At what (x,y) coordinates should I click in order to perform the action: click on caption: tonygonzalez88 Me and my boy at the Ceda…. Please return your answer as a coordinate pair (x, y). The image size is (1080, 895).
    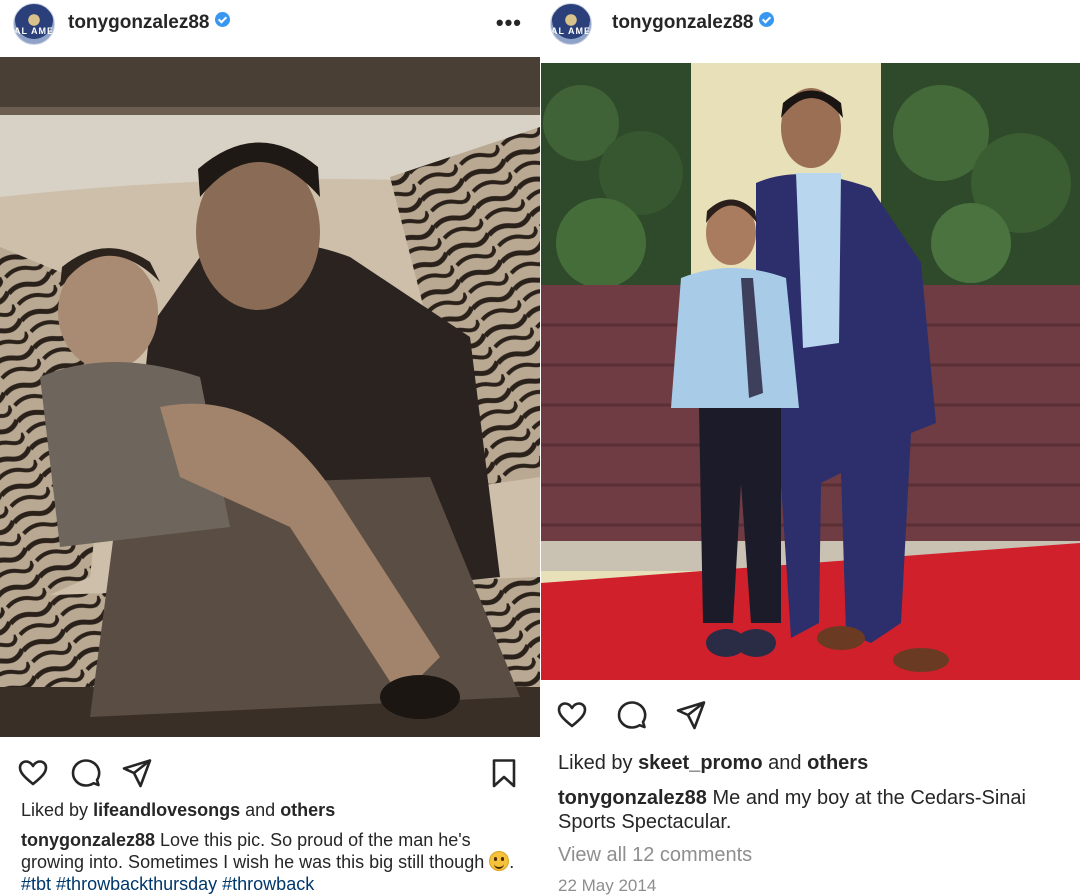
    Looking at the image, I should click on (814, 810).